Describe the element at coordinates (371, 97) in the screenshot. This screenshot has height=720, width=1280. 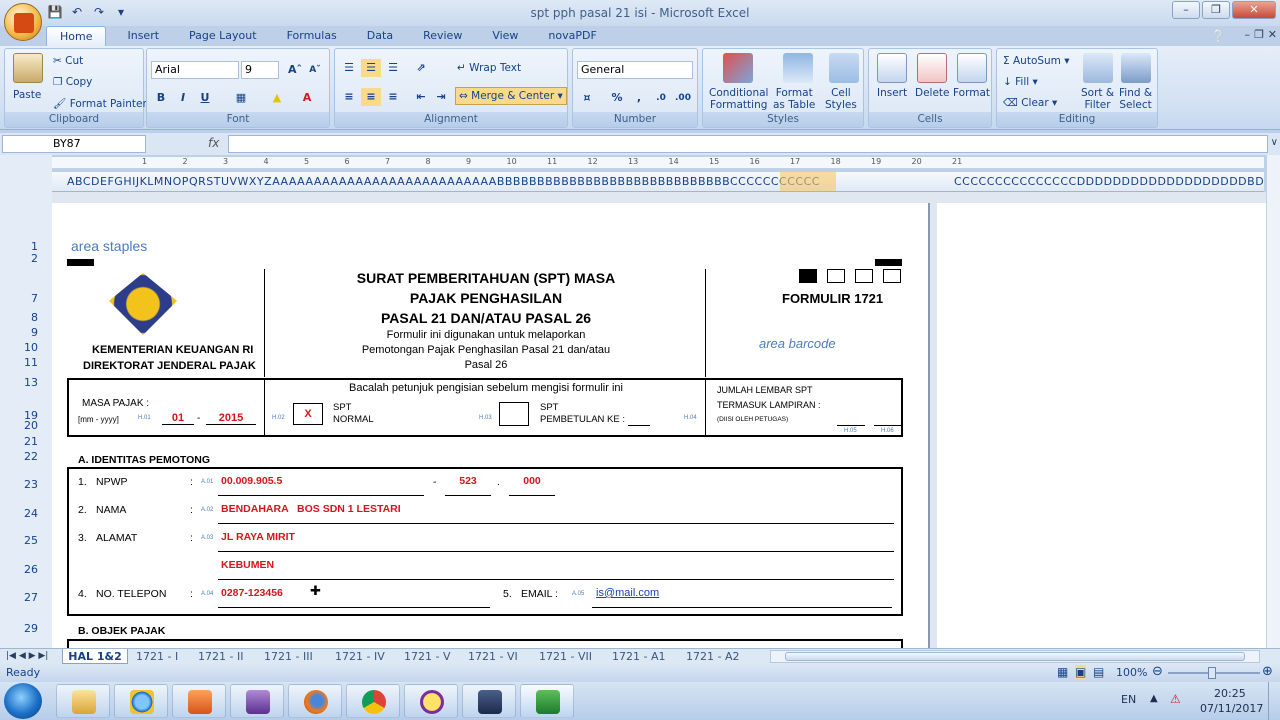
I see `align-center-icon: ≡` at that location.